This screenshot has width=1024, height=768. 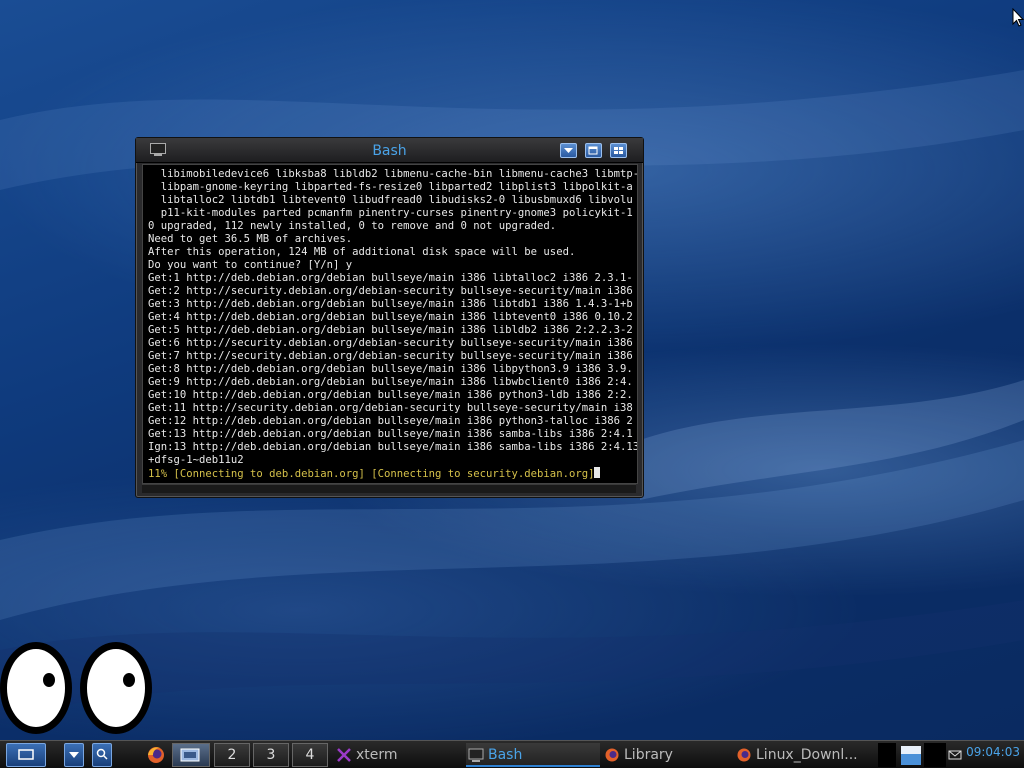 I want to click on left-pupil, so click(x=49, y=680).